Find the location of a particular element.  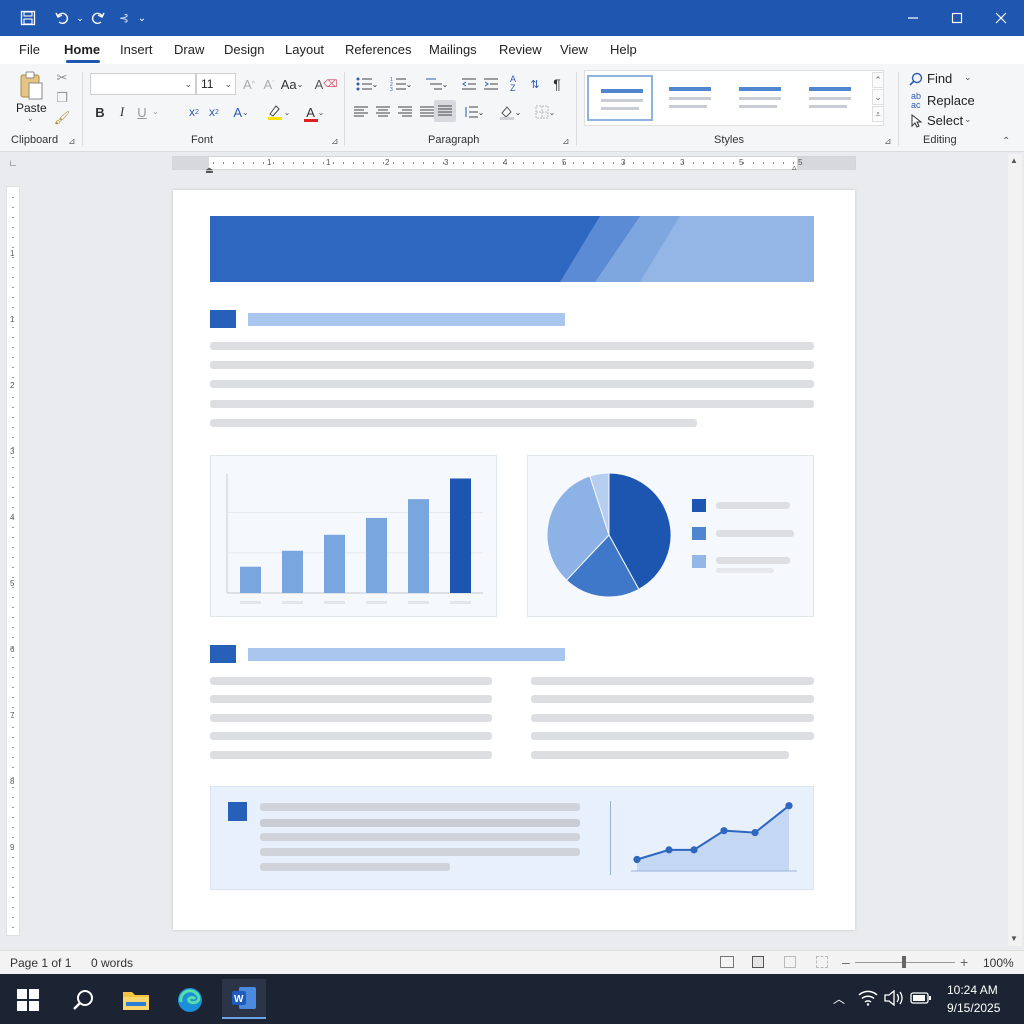

minimize-icon is located at coordinates (913, 18).